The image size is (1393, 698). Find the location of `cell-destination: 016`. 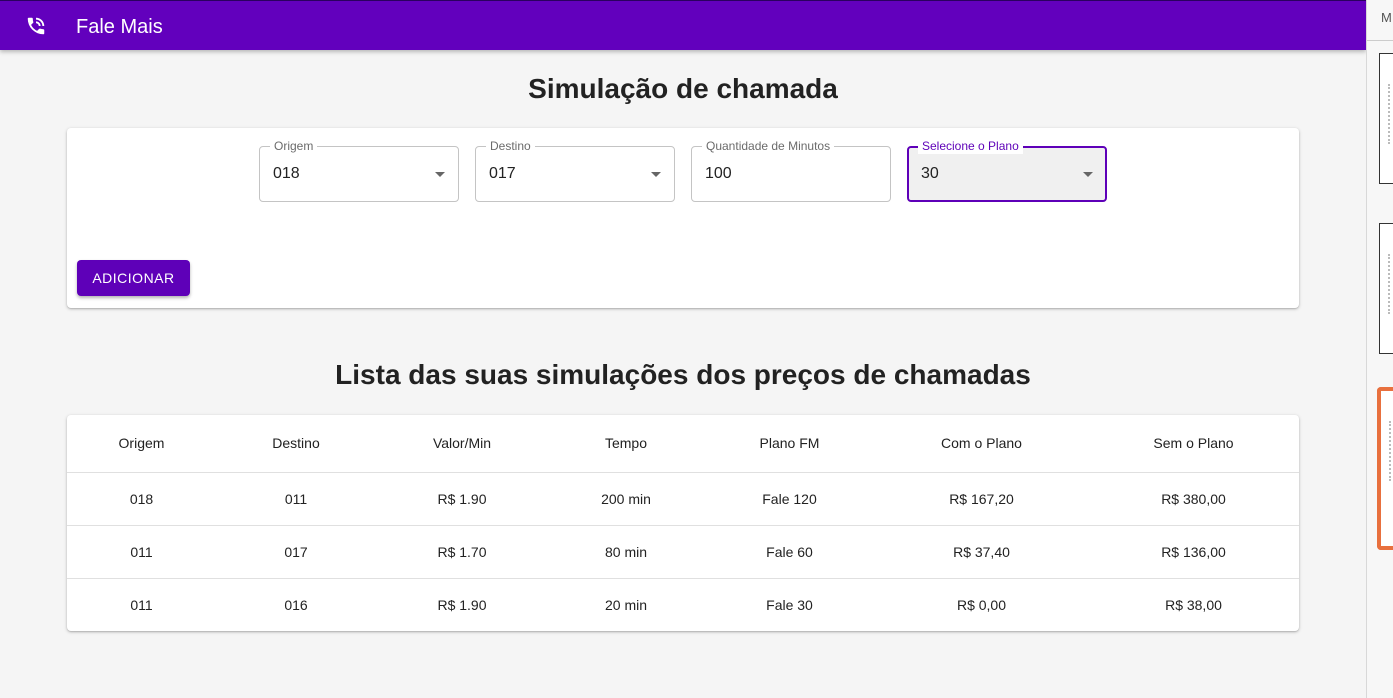

cell-destination: 016 is located at coordinates (296, 604).